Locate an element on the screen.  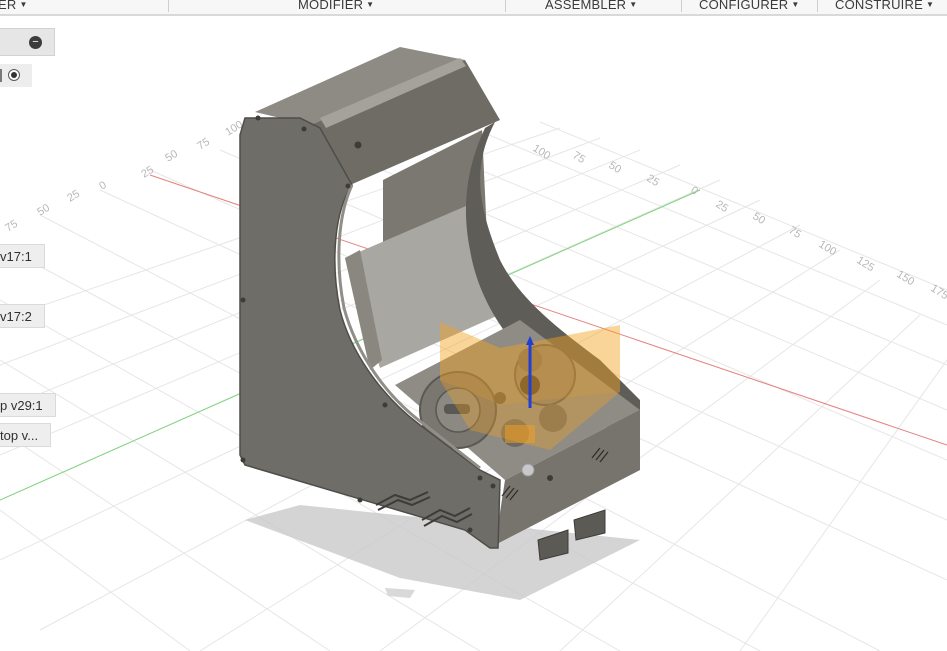
menu-assemble-label: ASSEMBLER is located at coordinates (586, 6).